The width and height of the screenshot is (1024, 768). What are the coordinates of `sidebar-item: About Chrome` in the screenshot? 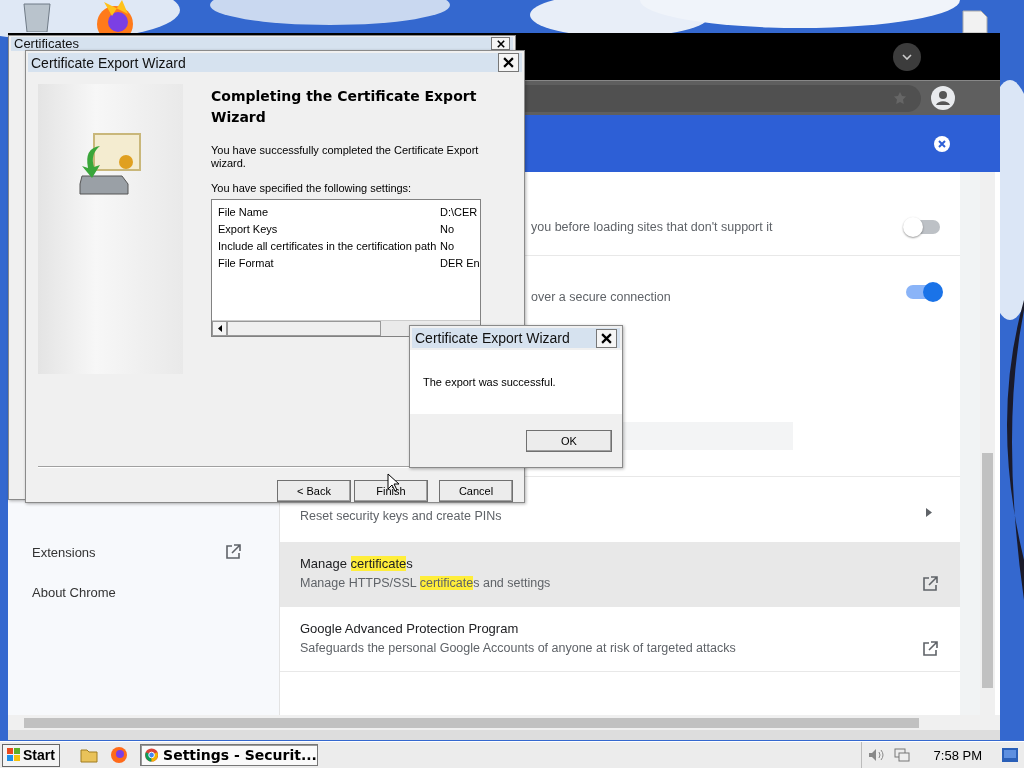 It's located at (143, 592).